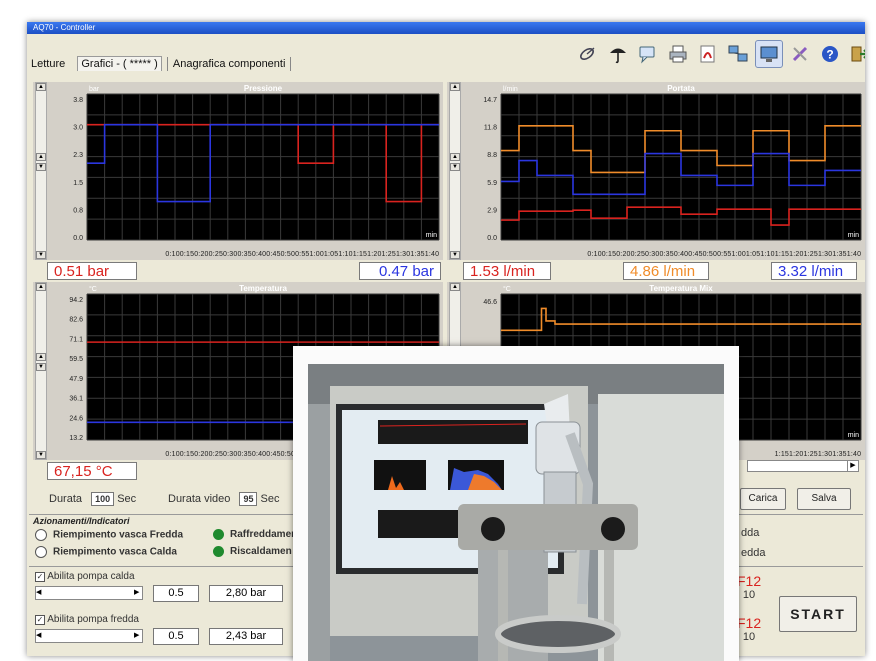 This screenshot has height=661, width=876. What do you see at coordinates (263, 88) in the screenshot?
I see `chart-title: Pressione` at bounding box center [263, 88].